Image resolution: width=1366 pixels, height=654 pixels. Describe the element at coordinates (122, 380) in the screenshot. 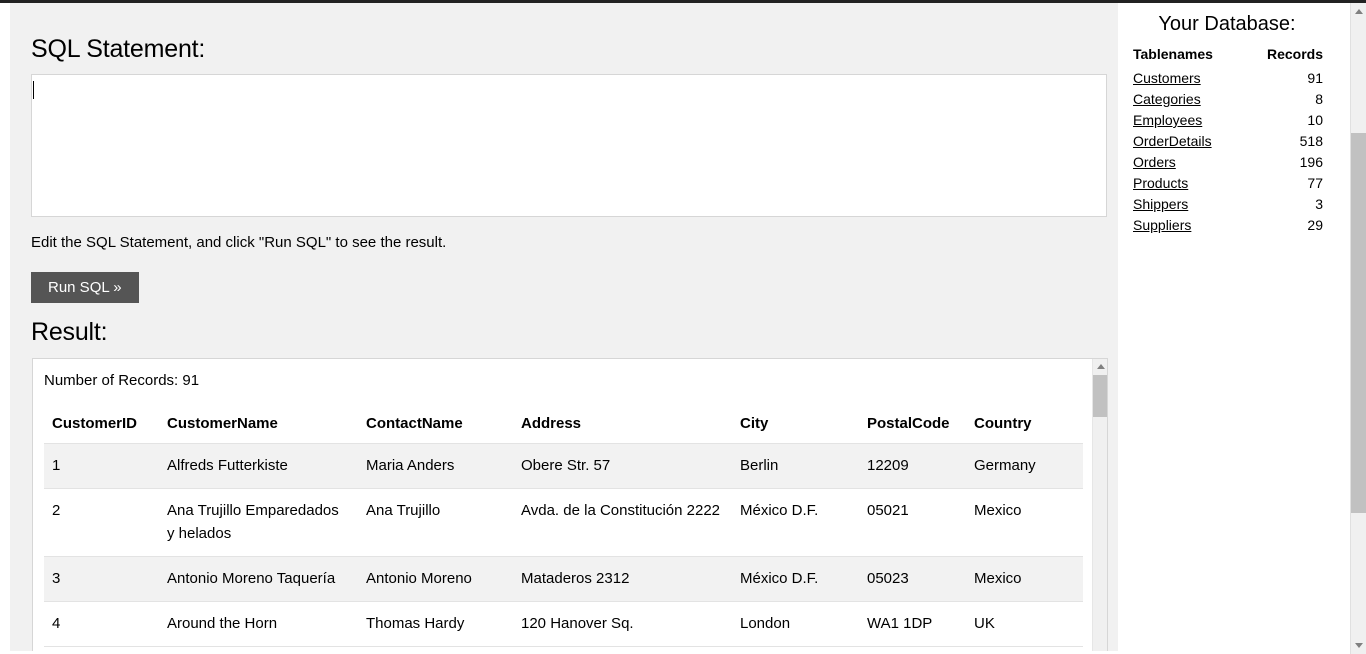

I see `records-count-label: Number of Records: 91` at that location.